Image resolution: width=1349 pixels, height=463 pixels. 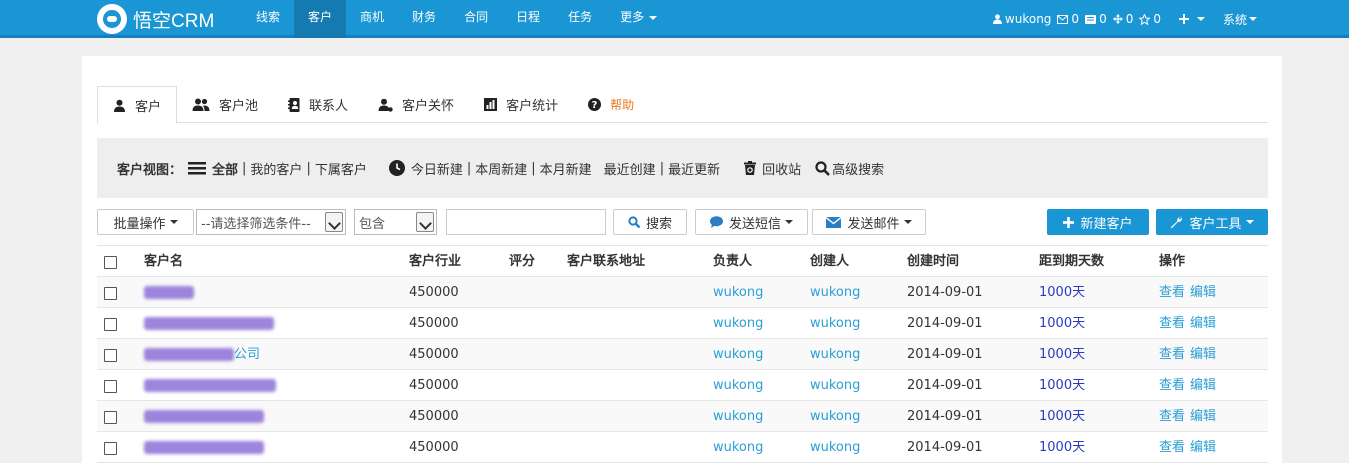 I want to click on view-sub-link: 下属客户, so click(x=341, y=168).